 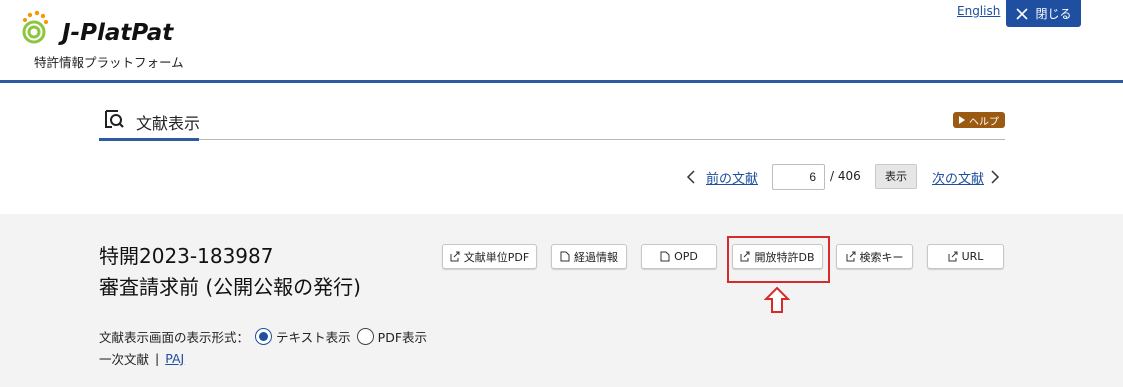 I want to click on next-document-link: 次の文献, so click(x=958, y=177).